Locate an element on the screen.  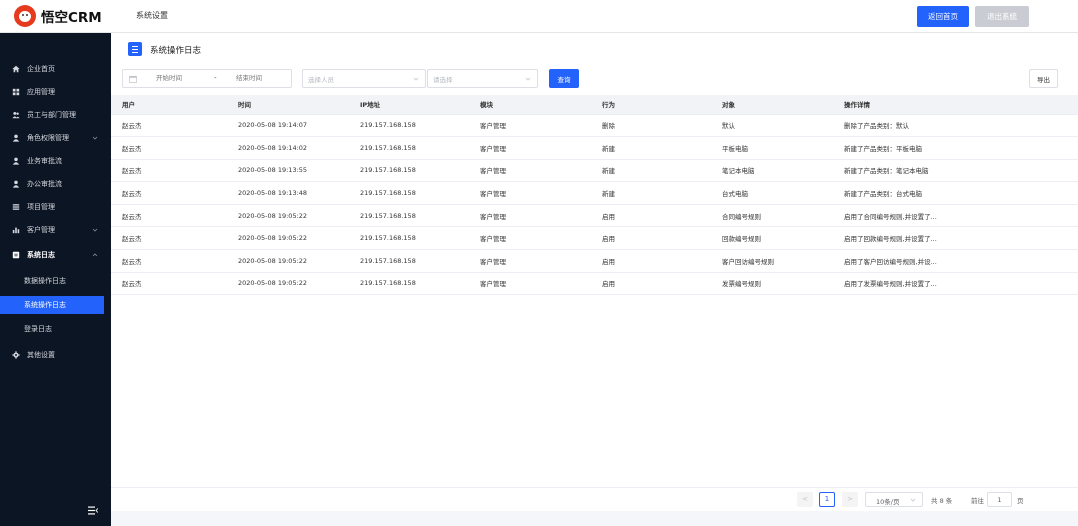
sidebar-item-projects: 项目管理 is located at coordinates (55, 207).